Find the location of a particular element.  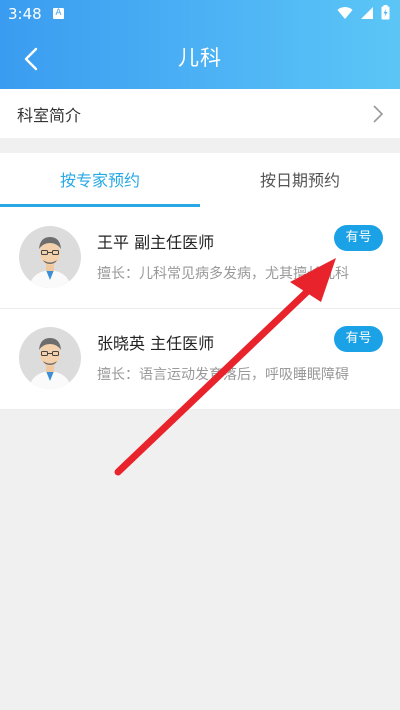

booking-tabs: 按专家预约 按日期预约 is located at coordinates (200, 180).